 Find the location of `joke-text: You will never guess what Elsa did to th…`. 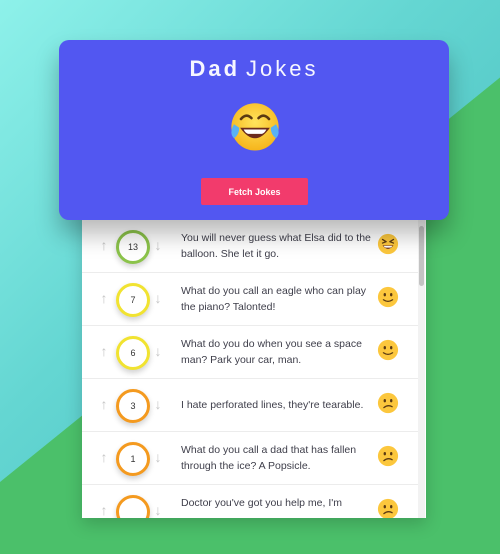

joke-text: You will never guess what Elsa did to th… is located at coordinates (276, 246).